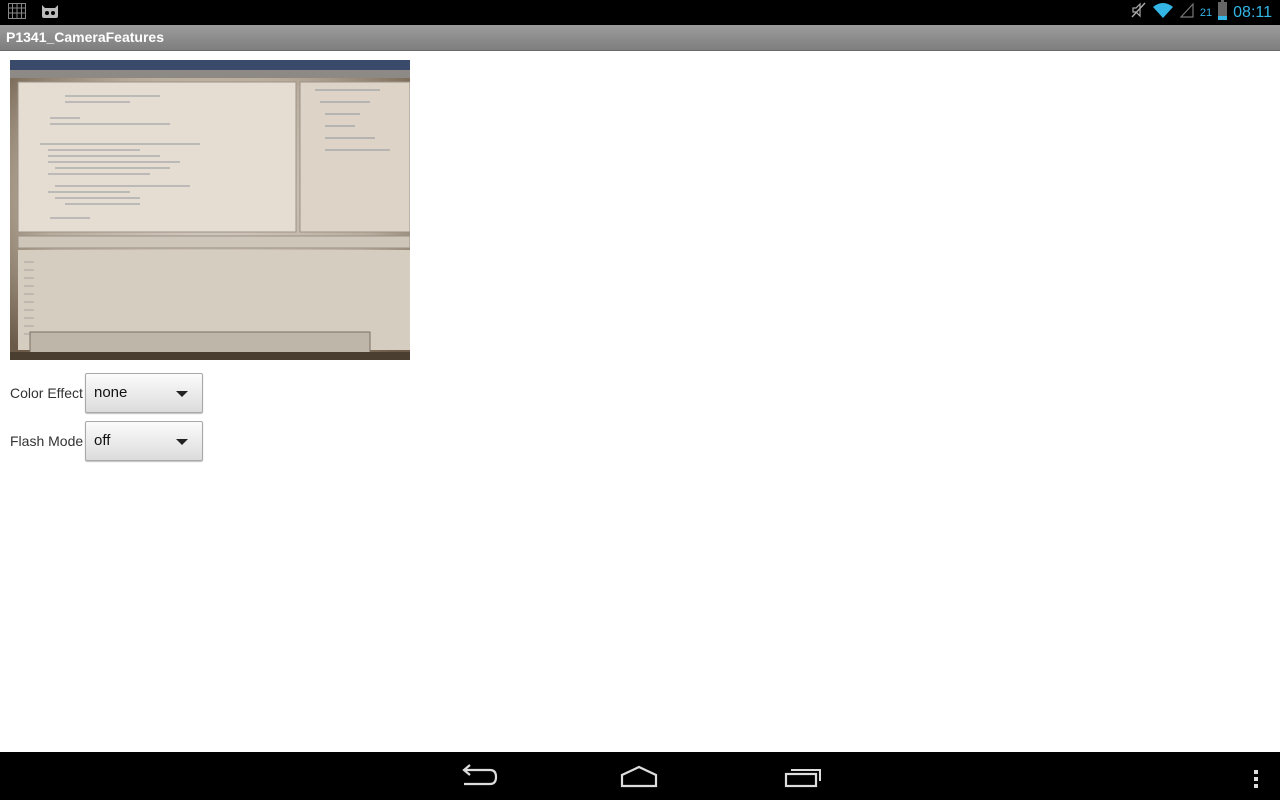 This screenshot has height=800, width=1280. I want to click on flash-mode-spinner: off, so click(144, 441).